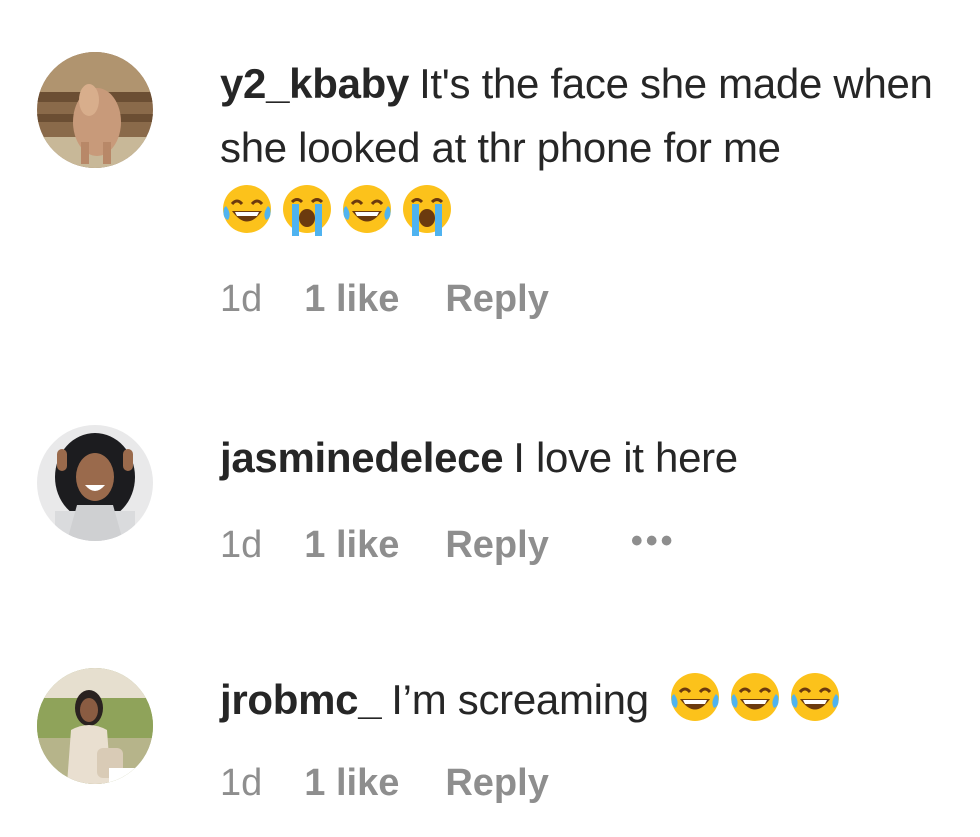 Image resolution: width=980 pixels, height=837 pixels. Describe the element at coordinates (520, 699) in the screenshot. I see `comment-body: I’m screaming` at that location.